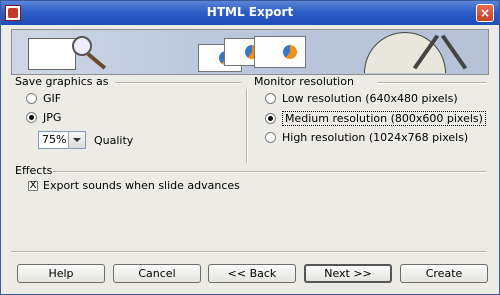 The width and height of the screenshot is (500, 295). I want to click on medium-resolution-label: Medium resolution (800x600 pixels), so click(384, 118).